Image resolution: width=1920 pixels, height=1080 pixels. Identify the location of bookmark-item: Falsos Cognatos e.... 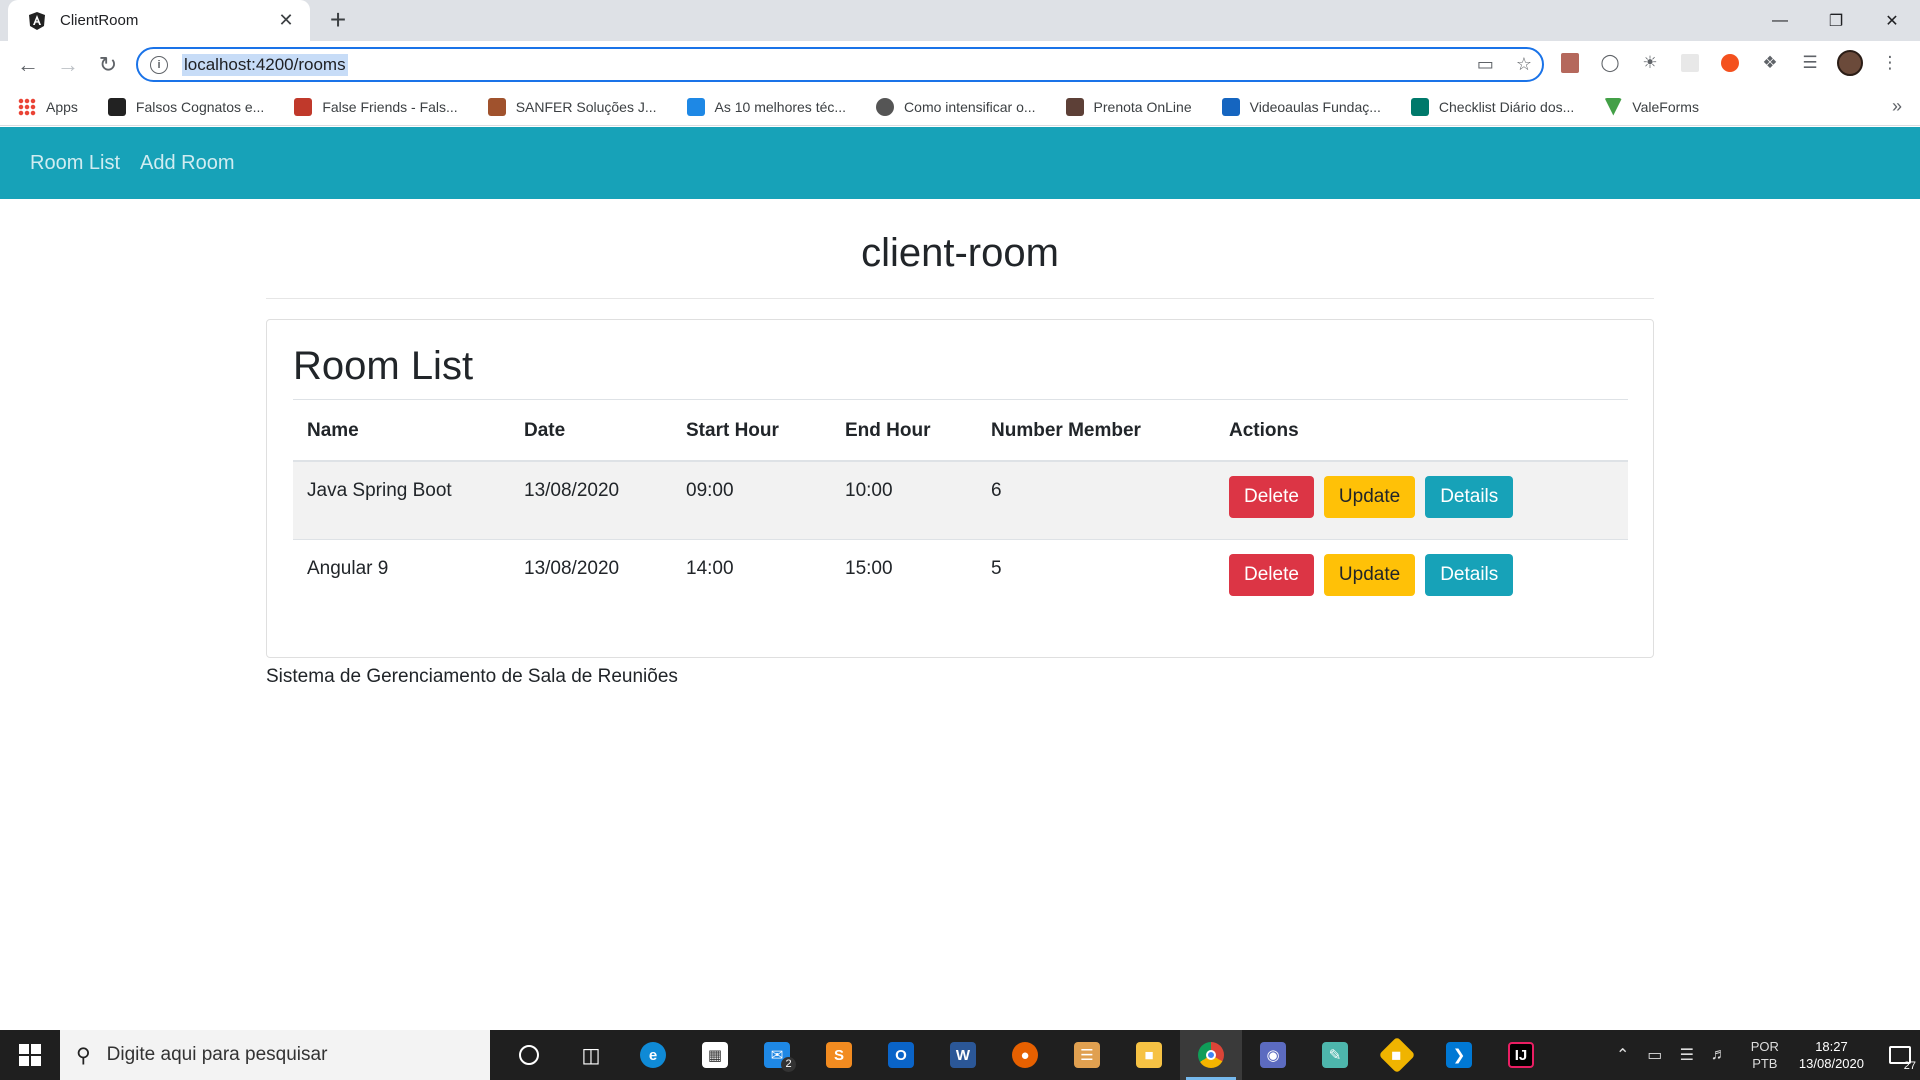
(185, 106).